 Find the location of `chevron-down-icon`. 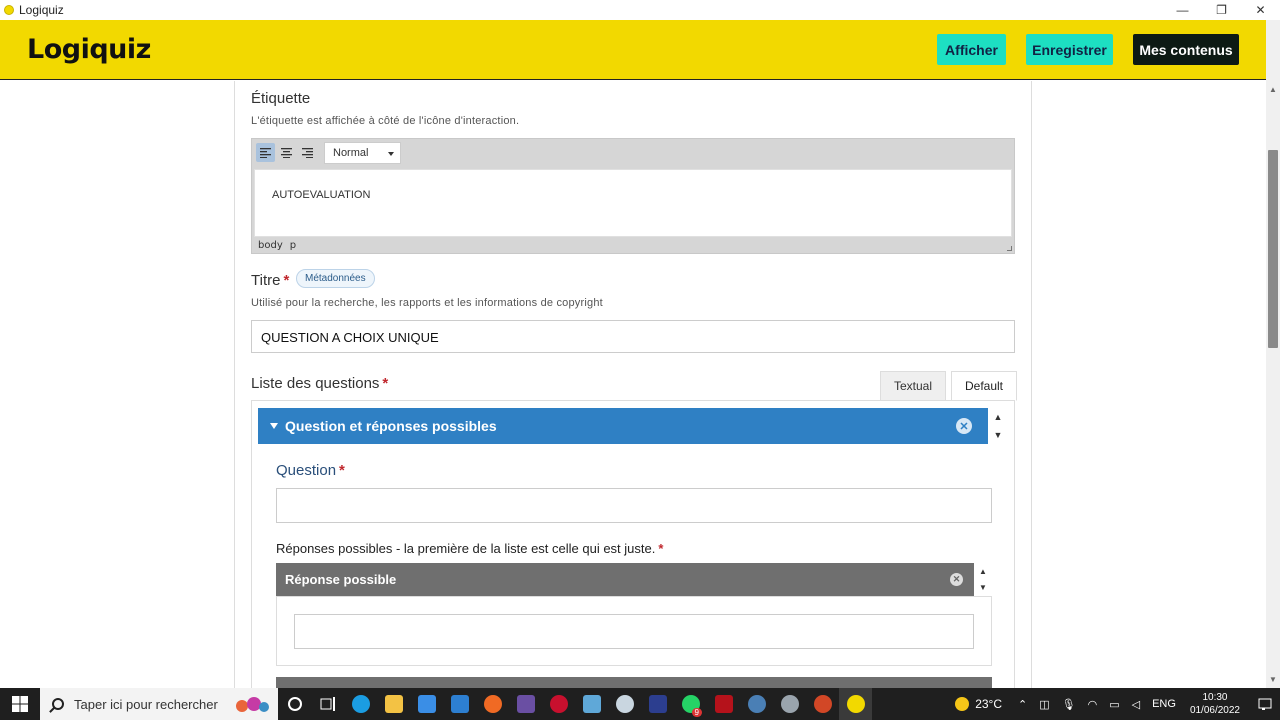

chevron-down-icon is located at coordinates (391, 154).